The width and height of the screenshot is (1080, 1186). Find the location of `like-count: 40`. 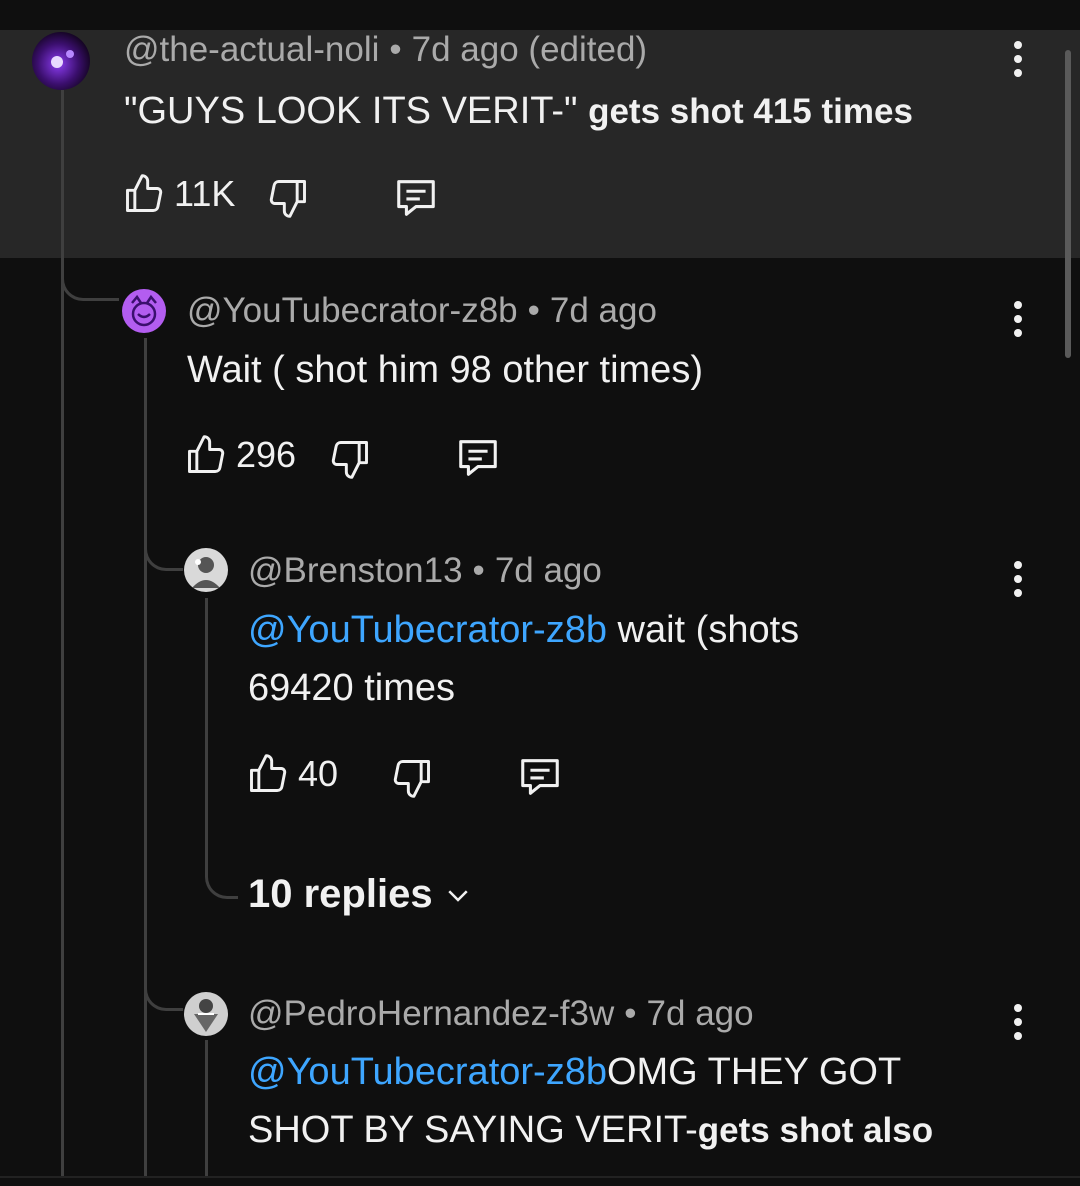

like-count: 40 is located at coordinates (318, 773).